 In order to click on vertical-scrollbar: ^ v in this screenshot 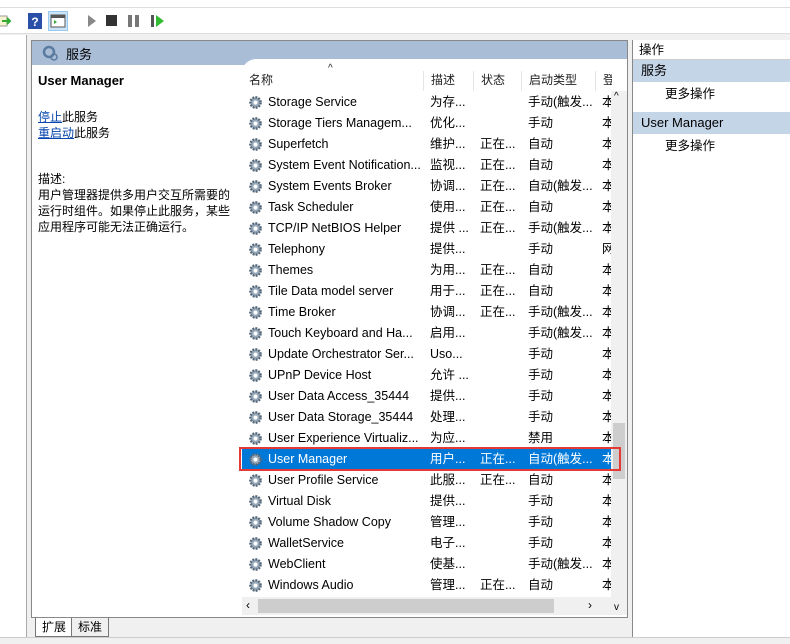, I will do `click(619, 353)`.